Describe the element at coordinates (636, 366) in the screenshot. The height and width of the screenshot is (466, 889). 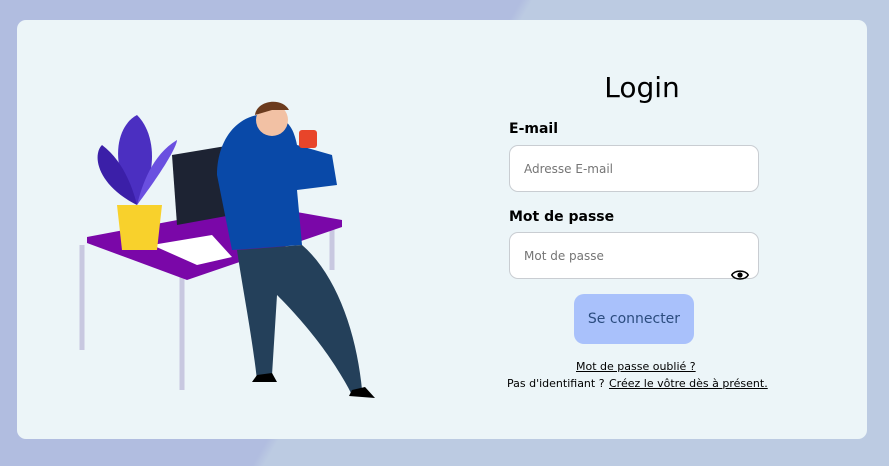
I see `forgot-password-link: Mot de passe oublié ?` at that location.